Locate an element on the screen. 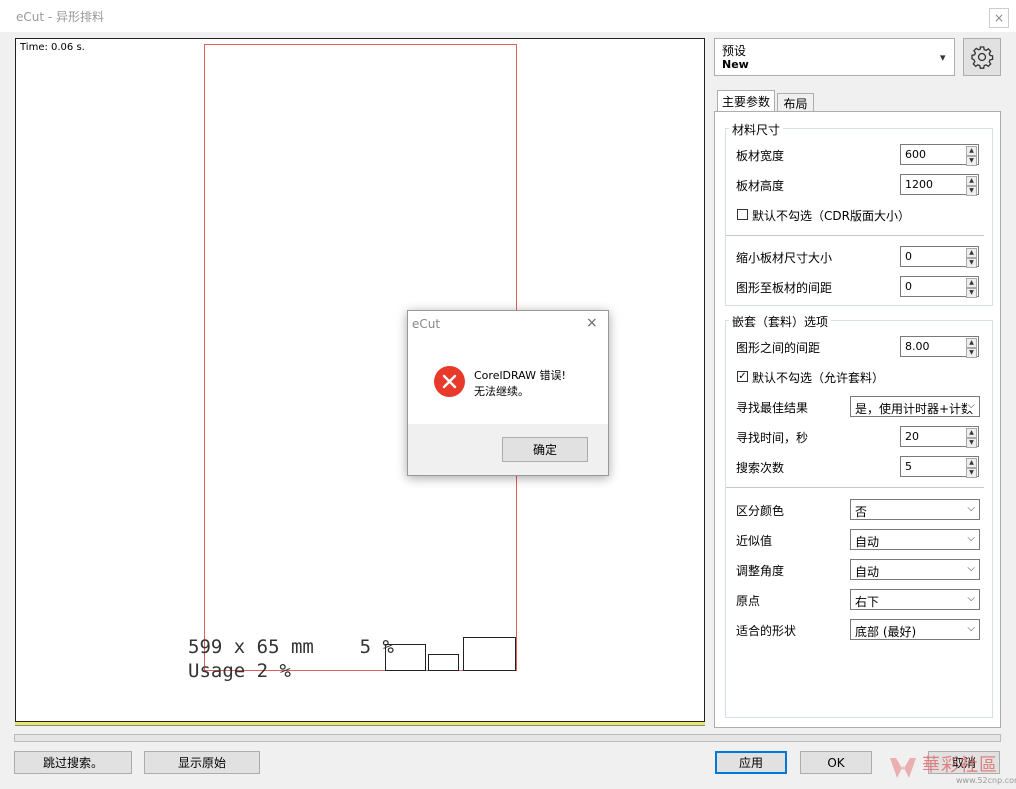  allow-nest-checkbox: ✓ is located at coordinates (742, 376).